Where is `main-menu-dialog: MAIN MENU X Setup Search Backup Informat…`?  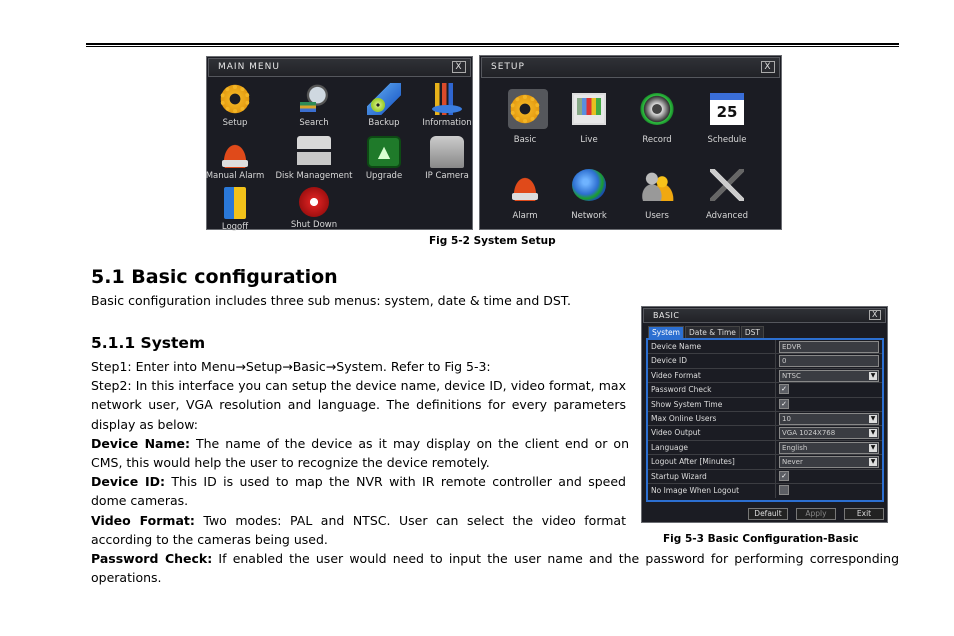
main-menu-dialog: MAIN MENU X Setup Search Backup Informat… is located at coordinates (339, 144).